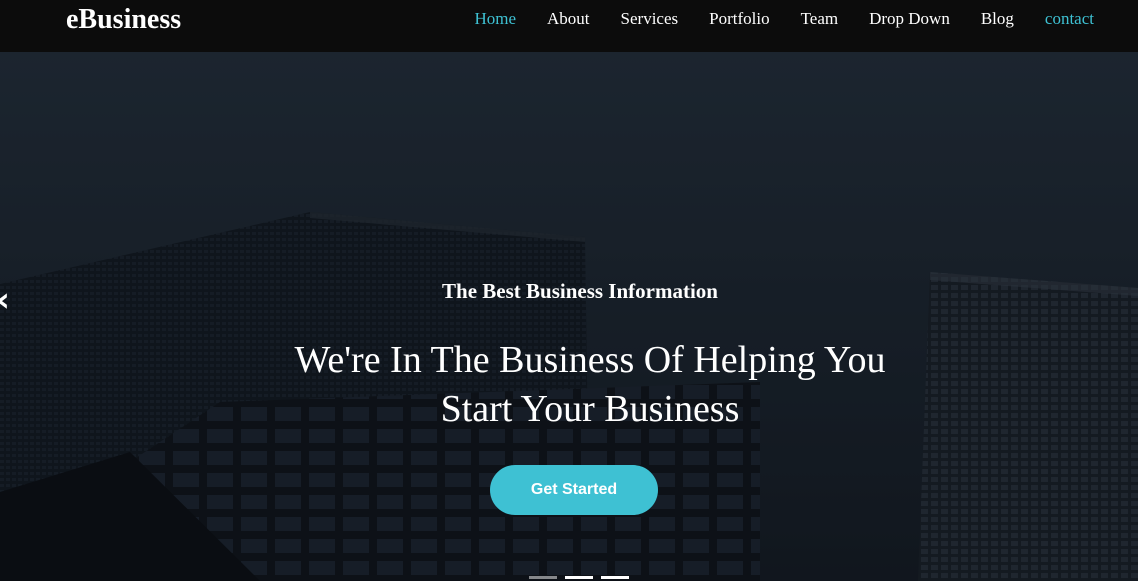  Describe the element at coordinates (590, 360) in the screenshot. I see `hero-headline-line1: We're In The Business Of Helping You` at that location.